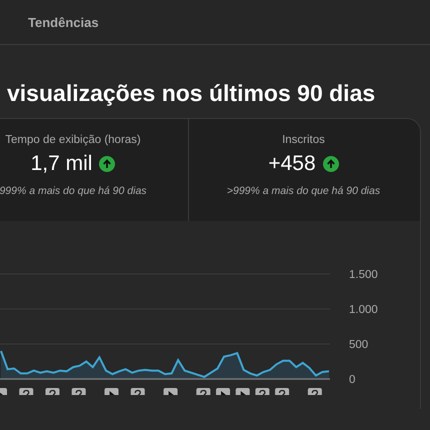 The width and height of the screenshot is (430, 430). Describe the element at coordinates (363, 310) in the screenshot. I see `axis-label: 1.000` at that location.